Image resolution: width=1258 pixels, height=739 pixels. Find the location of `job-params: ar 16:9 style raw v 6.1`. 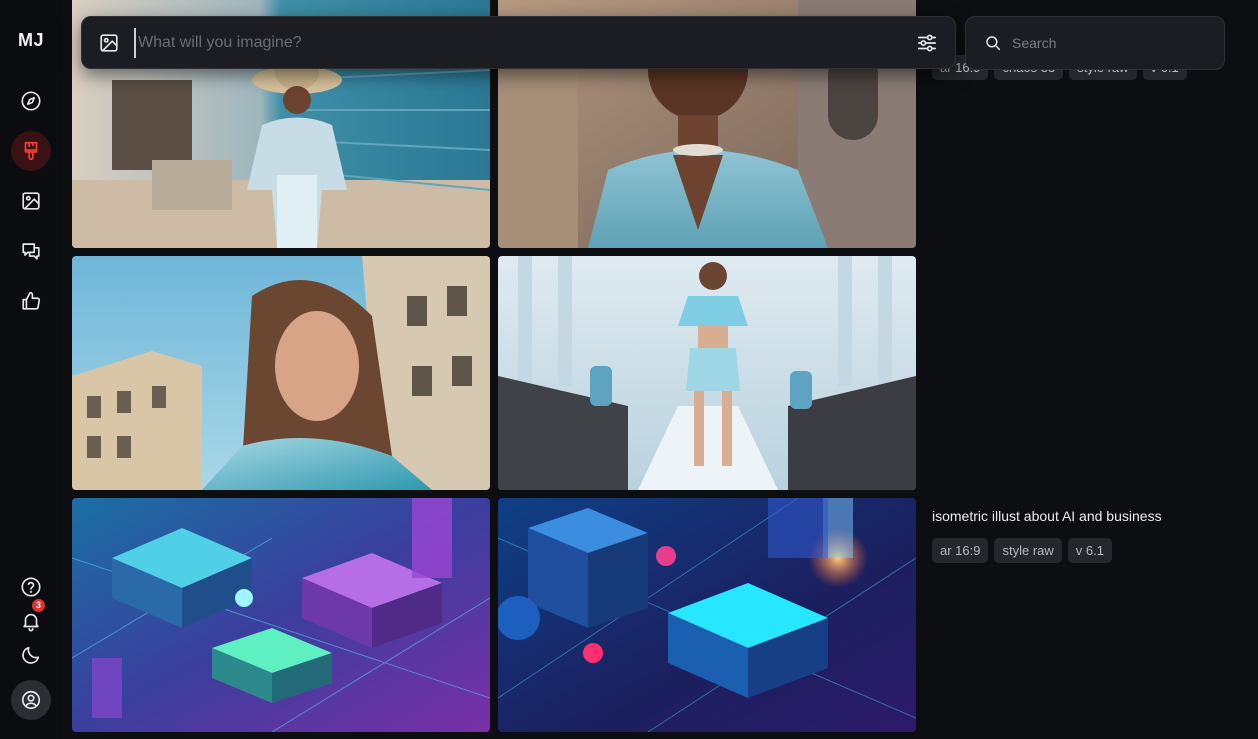

job-params: ar 16:9 style raw v 6.1 is located at coordinates (1022, 550).